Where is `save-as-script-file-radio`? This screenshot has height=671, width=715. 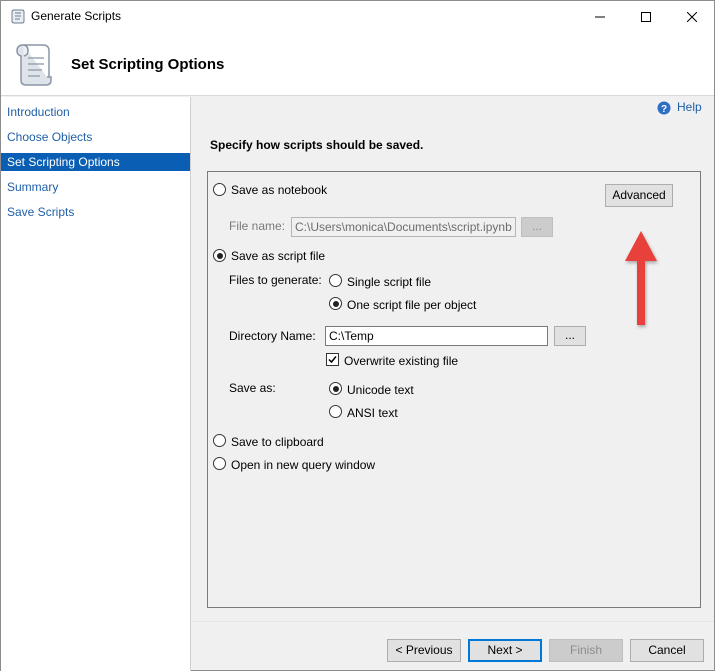
save-as-script-file-radio is located at coordinates (219, 255).